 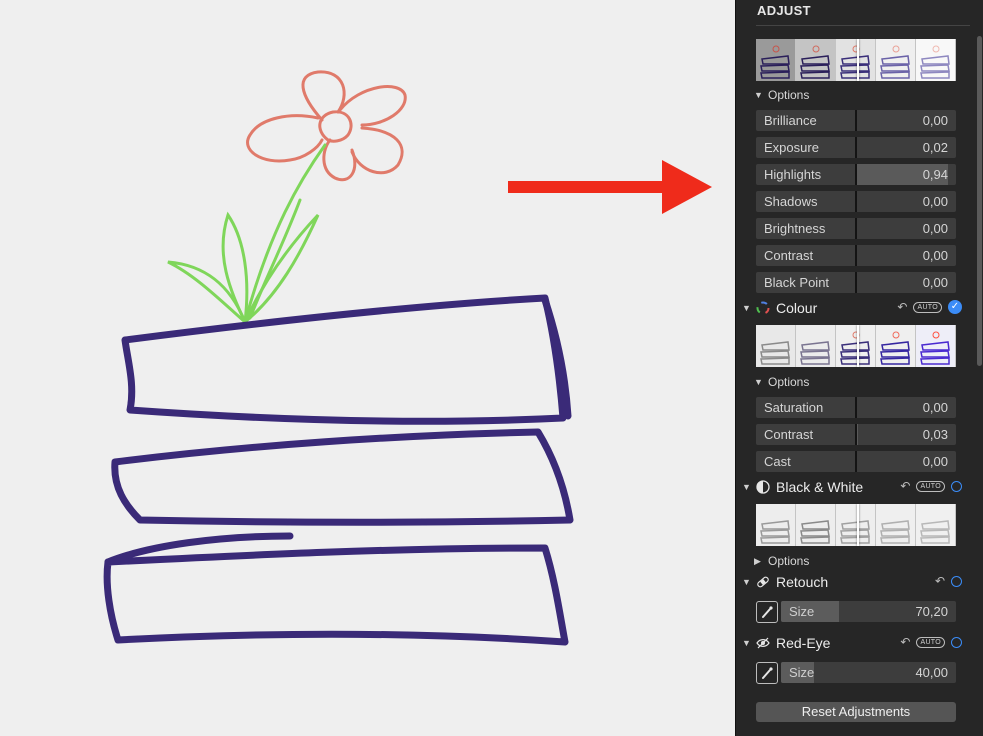 I want to click on black-white-options-toggle: ▶ Options, so click(x=781, y=561).